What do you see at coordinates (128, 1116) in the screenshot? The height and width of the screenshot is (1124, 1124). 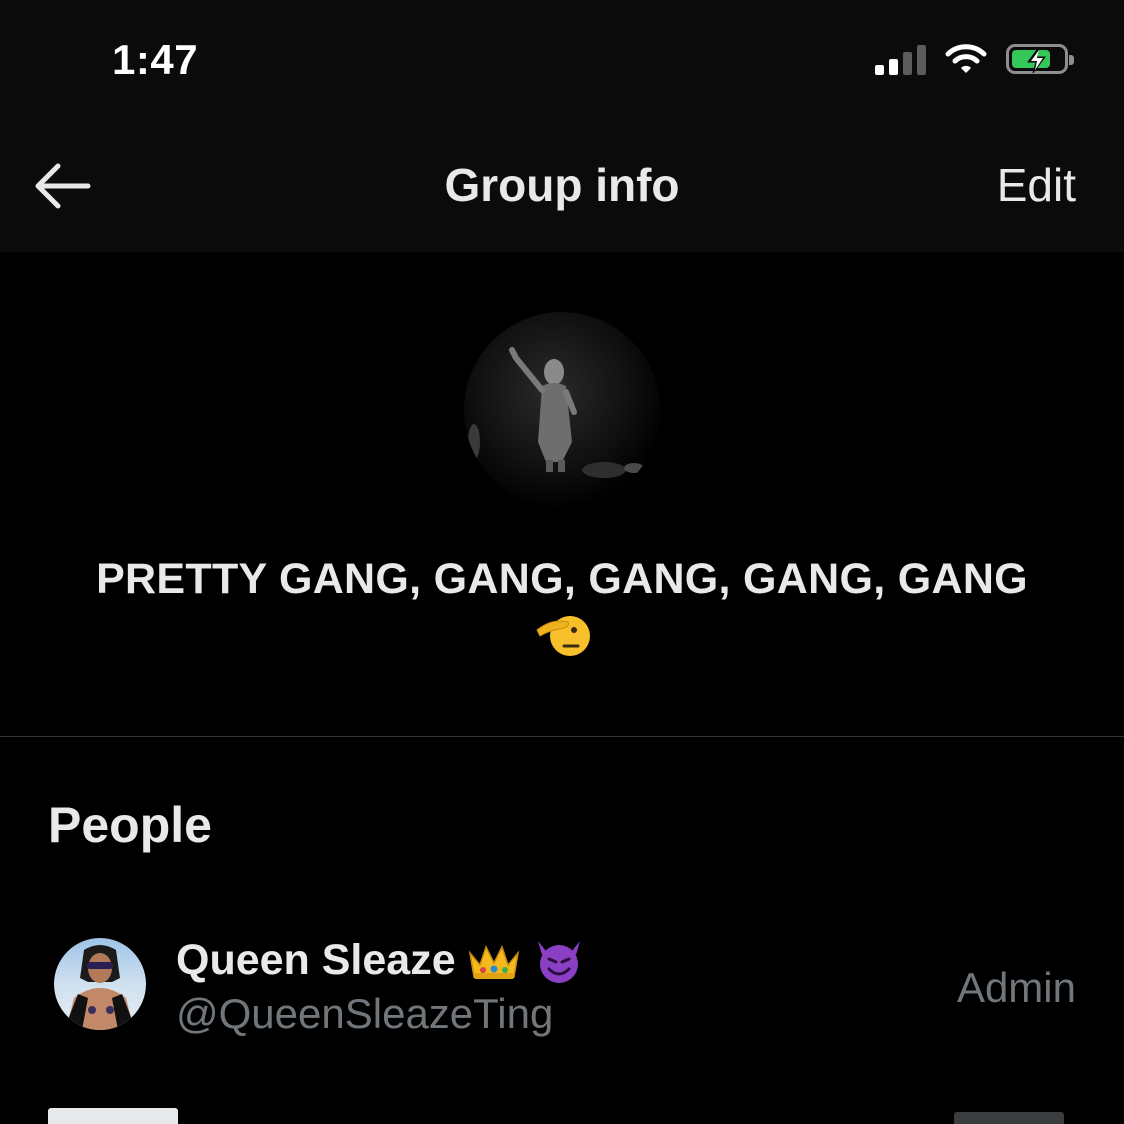 I see `next-member-row-partial` at bounding box center [128, 1116].